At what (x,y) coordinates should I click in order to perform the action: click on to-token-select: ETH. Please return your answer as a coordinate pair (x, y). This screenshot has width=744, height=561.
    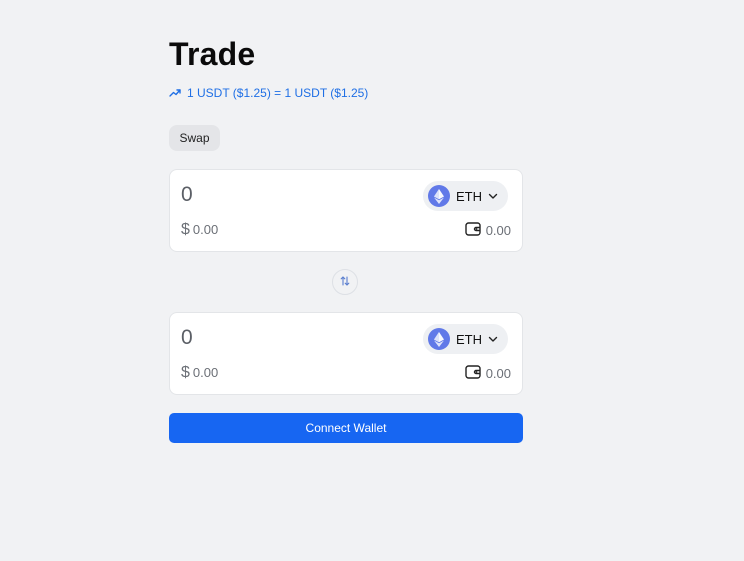
    Looking at the image, I should click on (465, 339).